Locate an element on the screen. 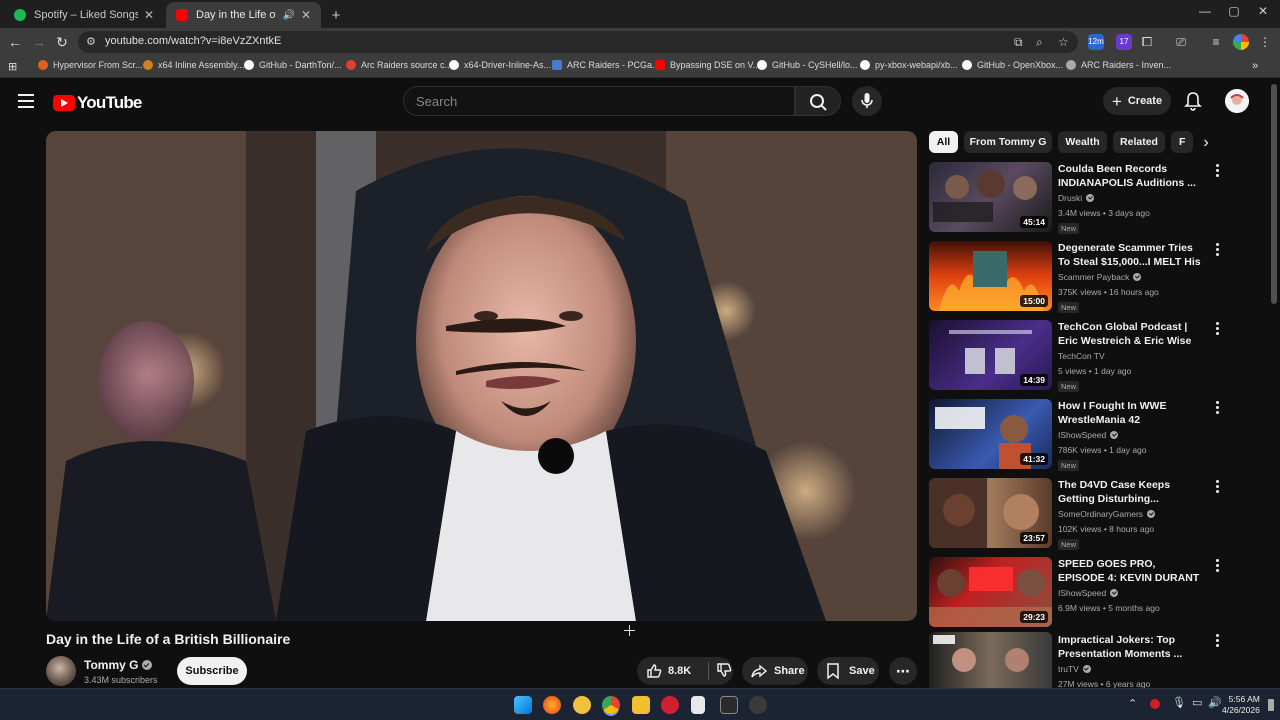 Image resolution: width=1280 pixels, height=720 pixels. hamburger-menu-icon is located at coordinates (26, 101).